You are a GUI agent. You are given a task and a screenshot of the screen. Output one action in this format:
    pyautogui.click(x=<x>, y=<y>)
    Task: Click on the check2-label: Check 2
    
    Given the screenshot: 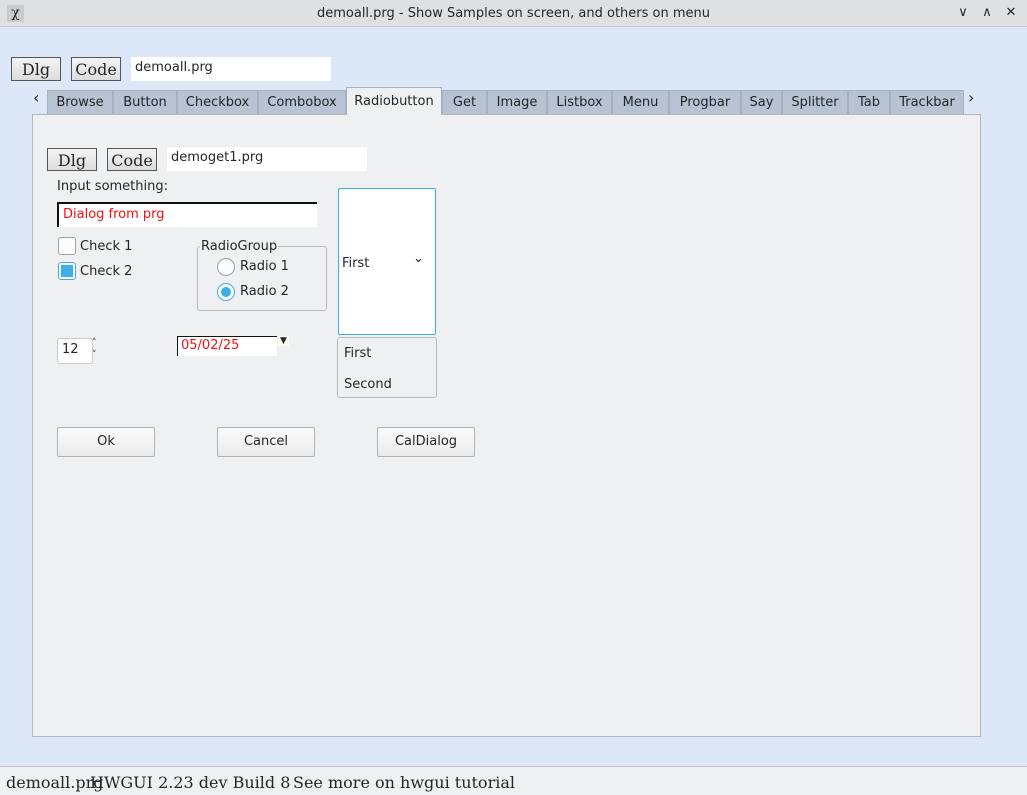 What is the action you would take?
    pyautogui.click(x=106, y=271)
    